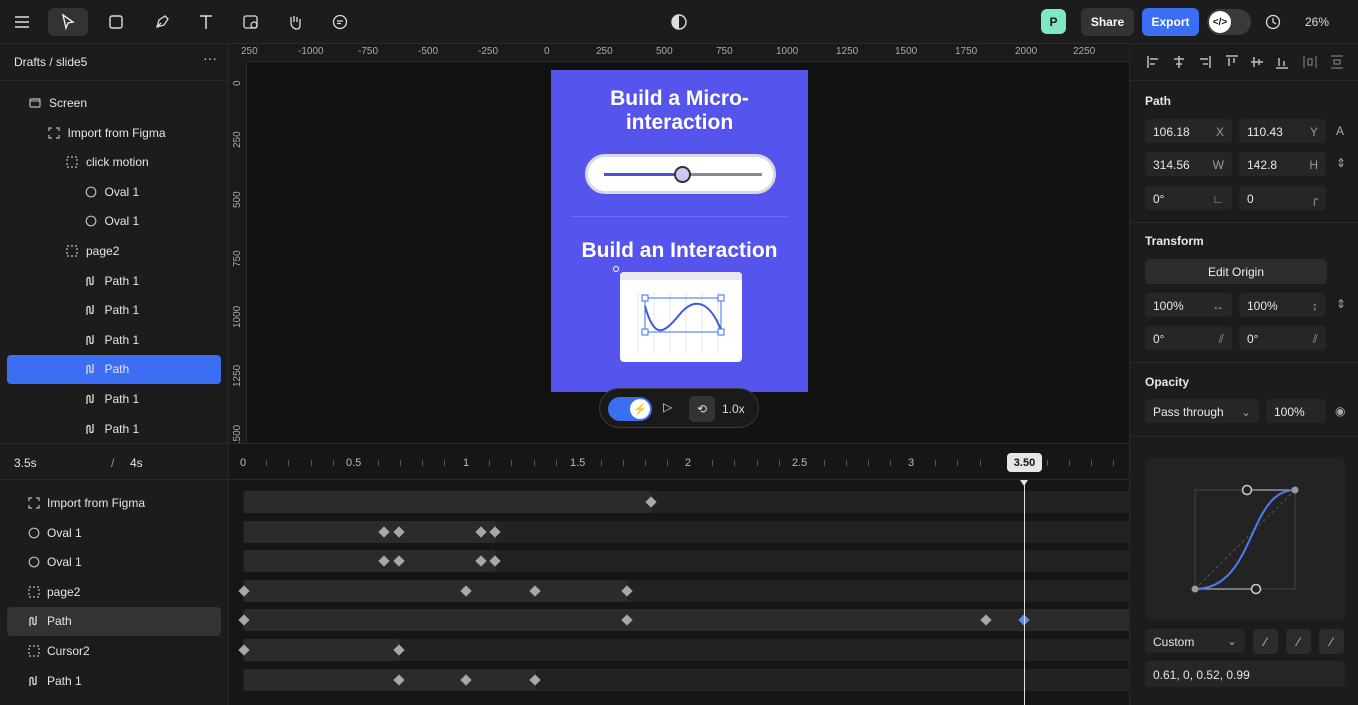 This screenshot has height=705, width=1358. I want to click on timeline-layer-item: Path 1, so click(54, 681).